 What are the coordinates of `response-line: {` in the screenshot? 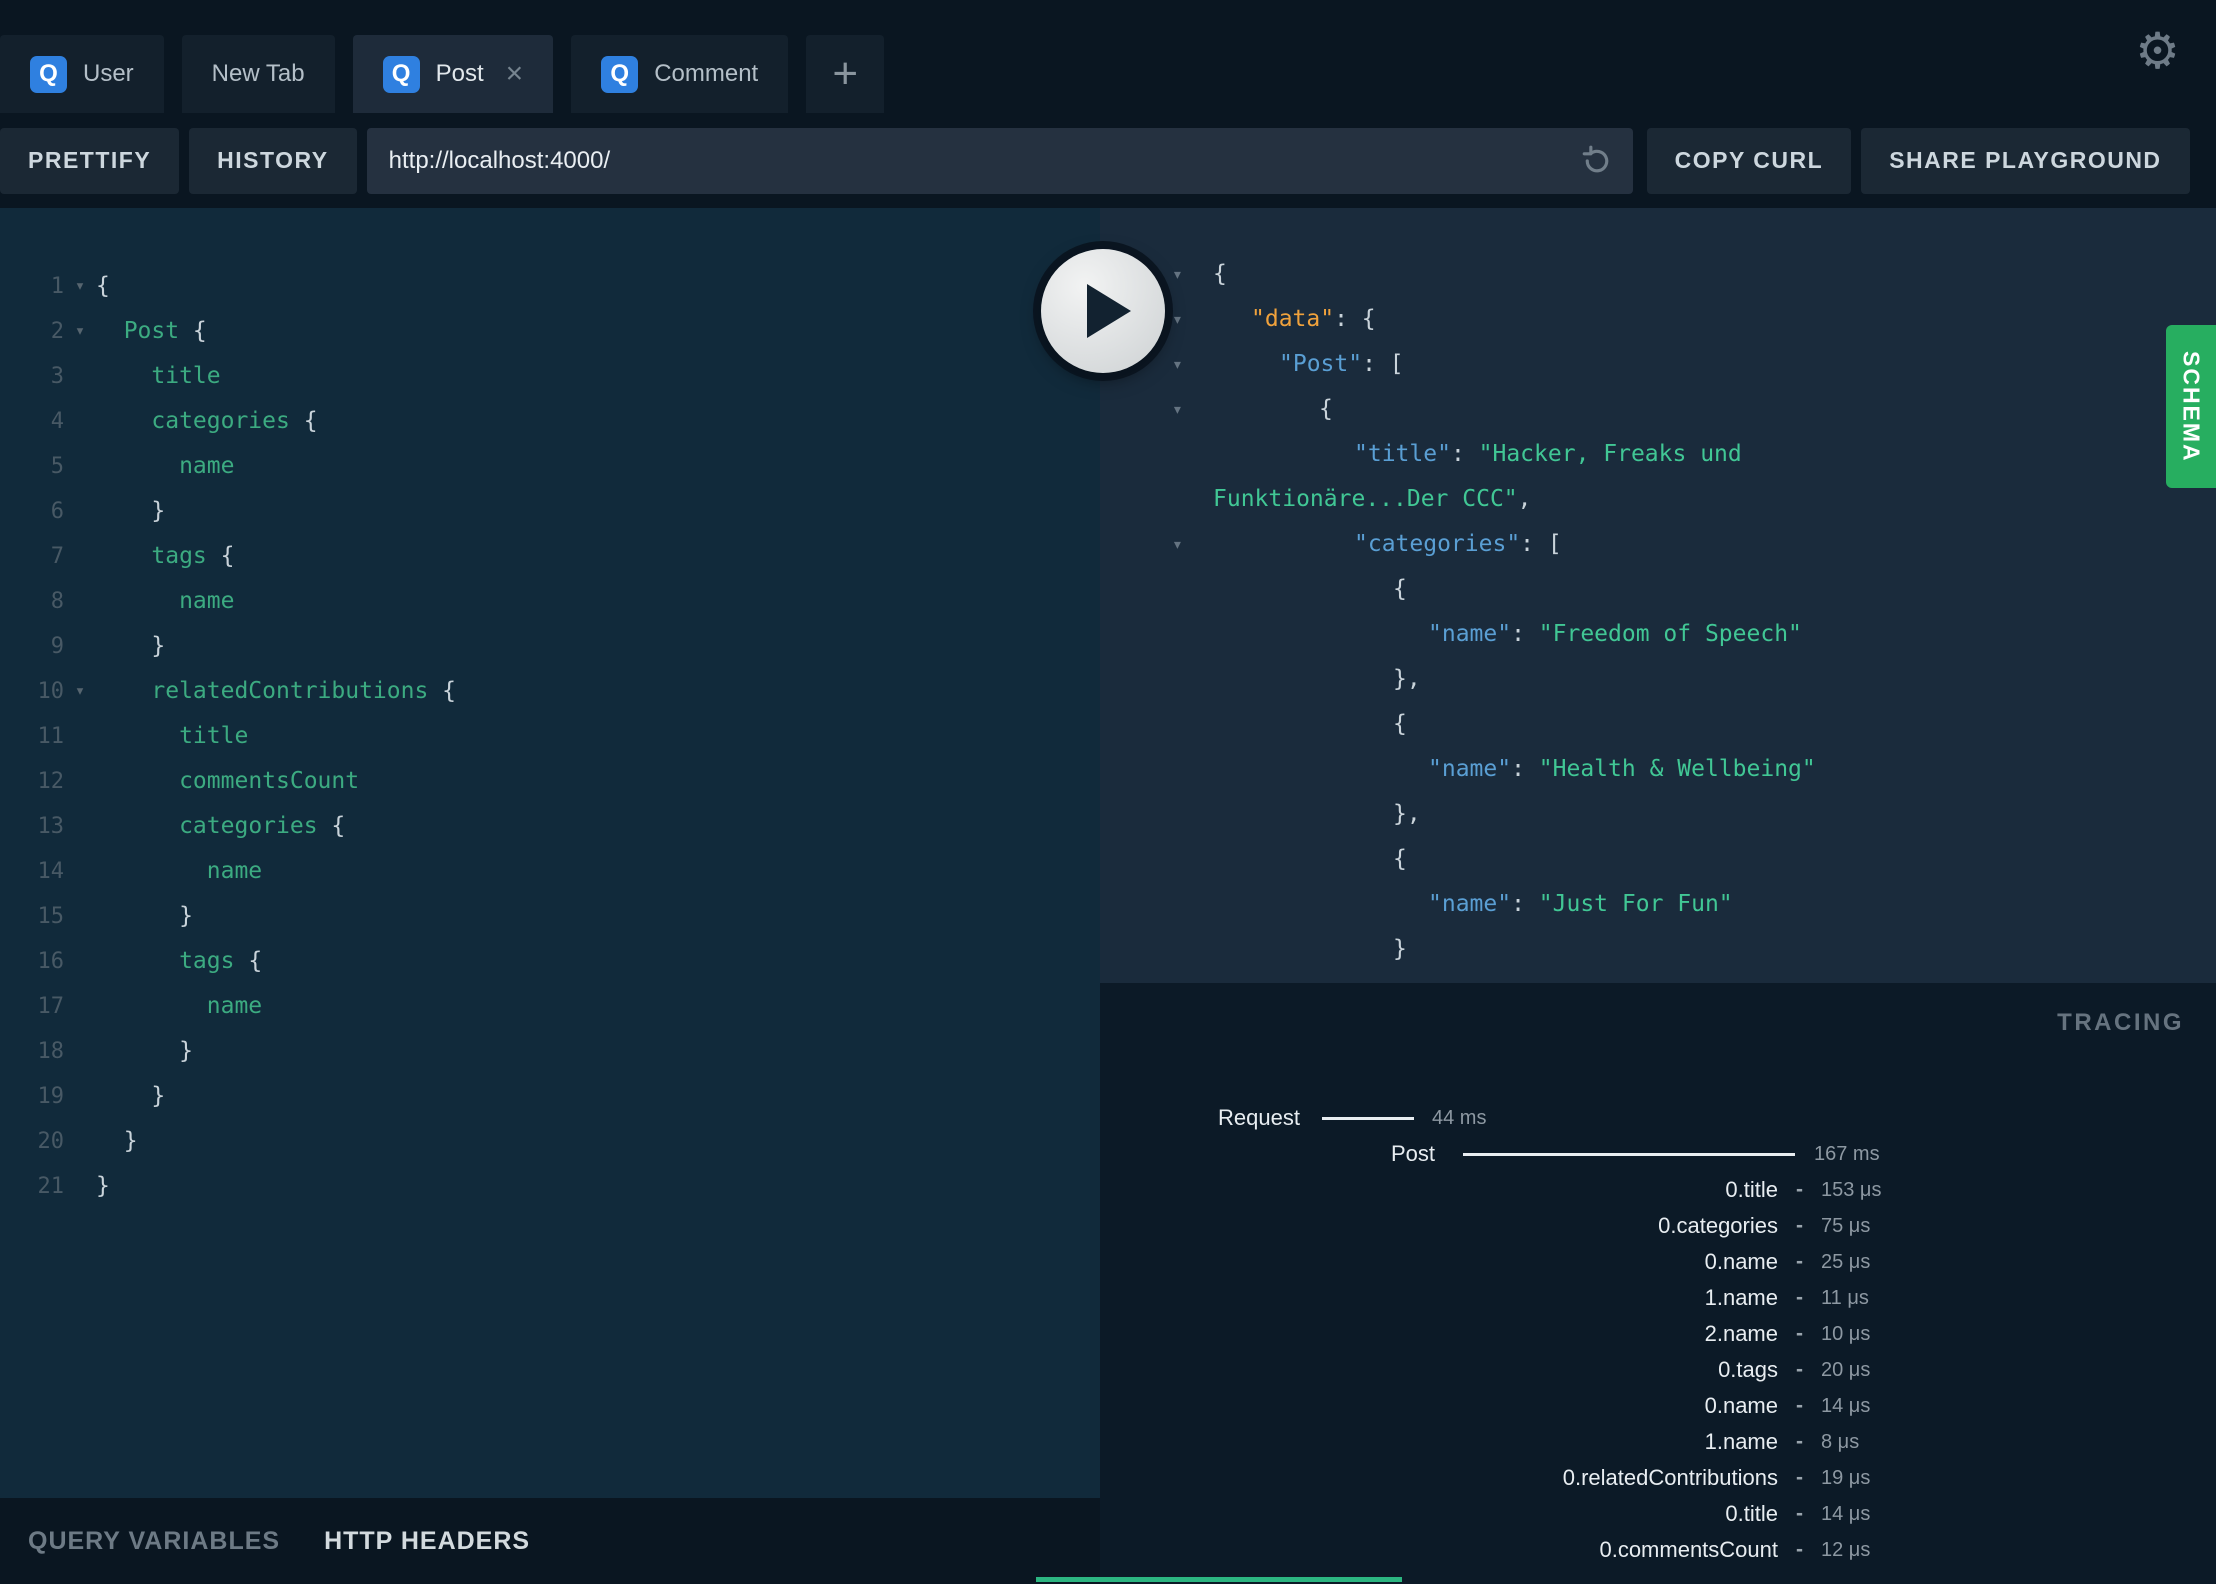 It's located at (1658, 724).